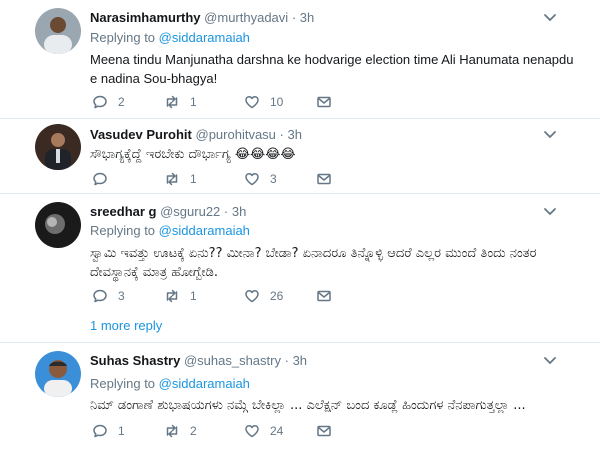 The height and width of the screenshot is (450, 600). I want to click on retweet-count: 2, so click(193, 431).